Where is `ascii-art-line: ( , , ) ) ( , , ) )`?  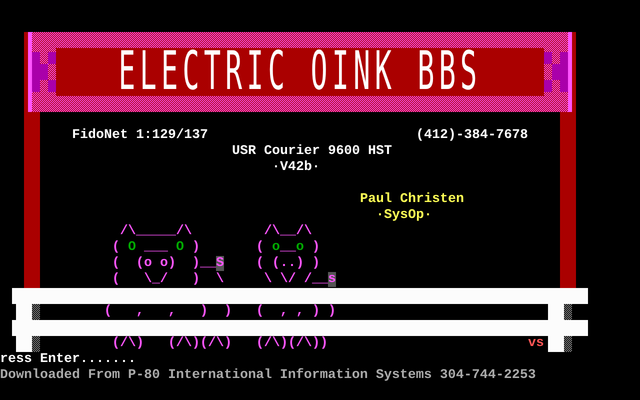 ascii-art-line: ( , , ) ) ( , , ) ) is located at coordinates (220, 312).